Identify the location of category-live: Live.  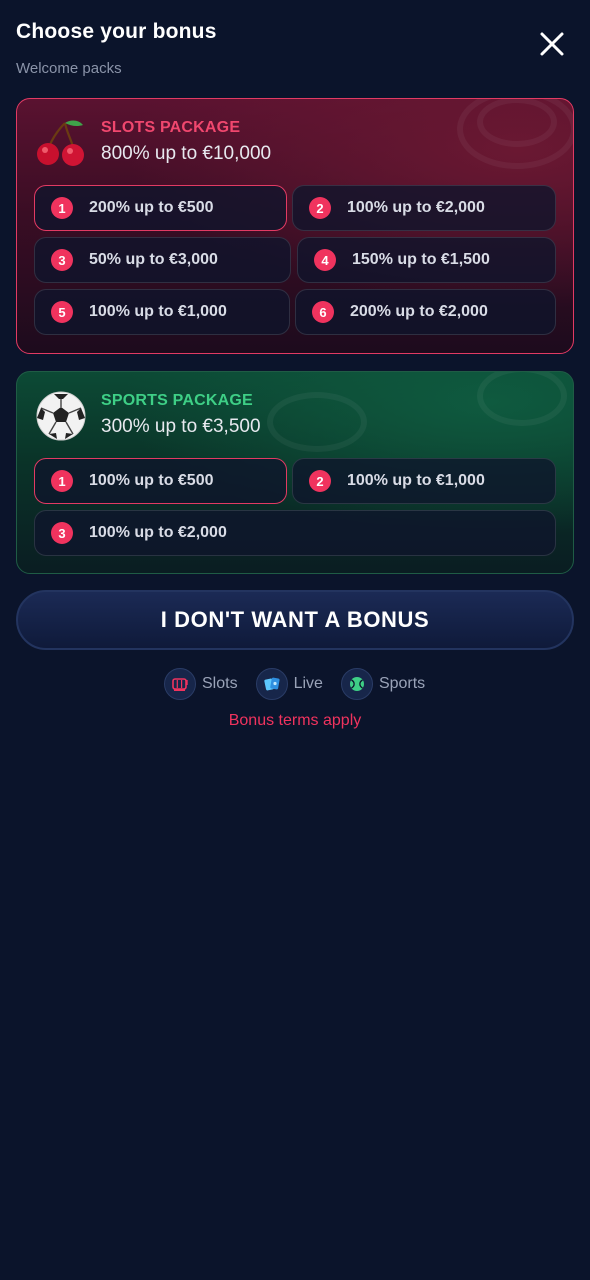
(289, 684).